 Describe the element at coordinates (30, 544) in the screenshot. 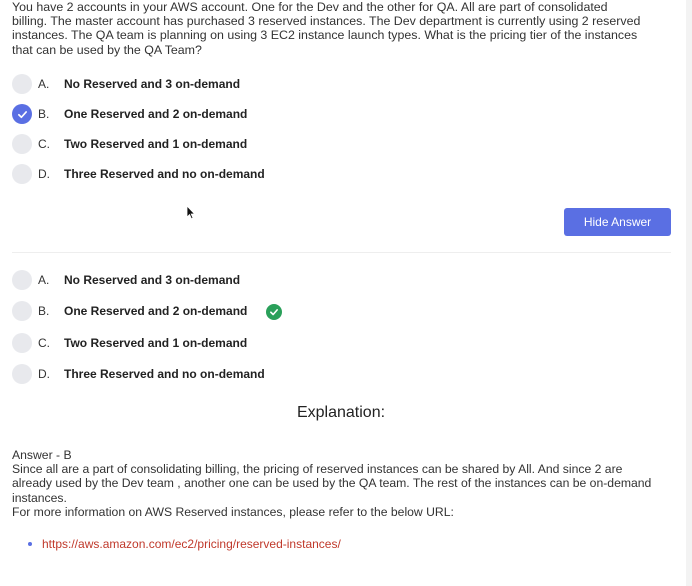

I see `bullet-icon` at that location.